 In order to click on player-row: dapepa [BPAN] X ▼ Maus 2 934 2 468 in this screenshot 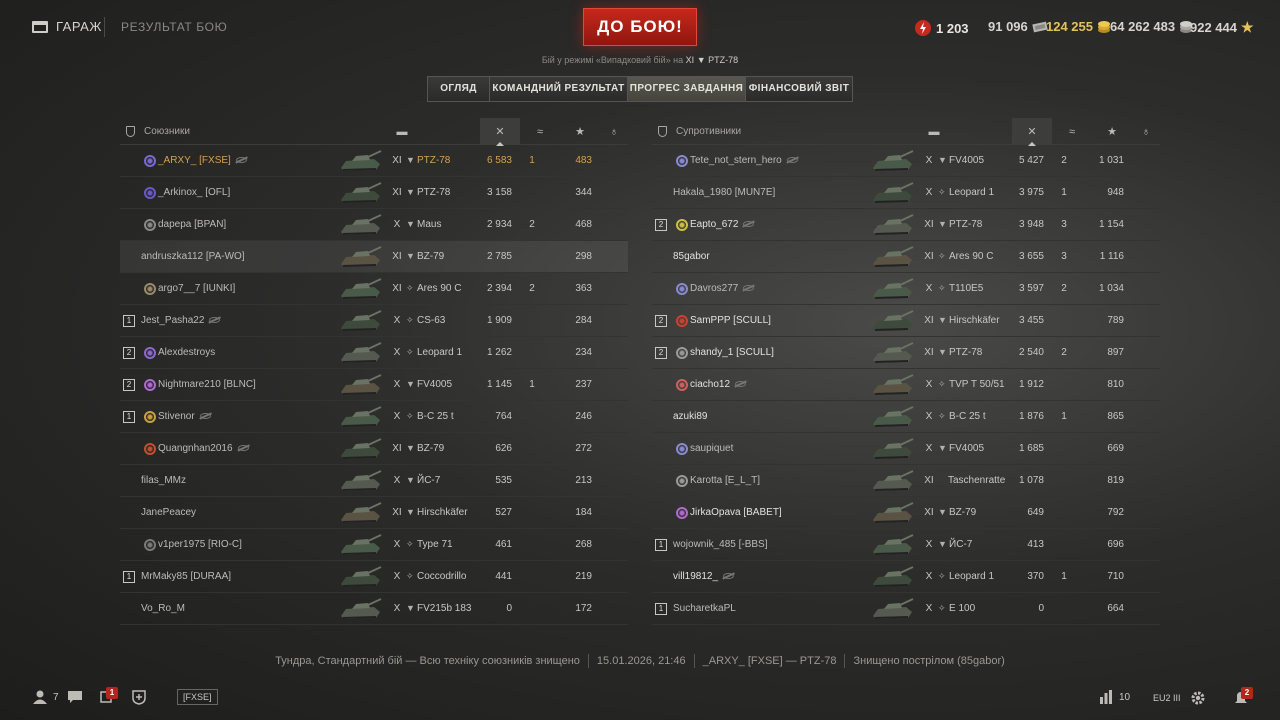, I will do `click(374, 225)`.